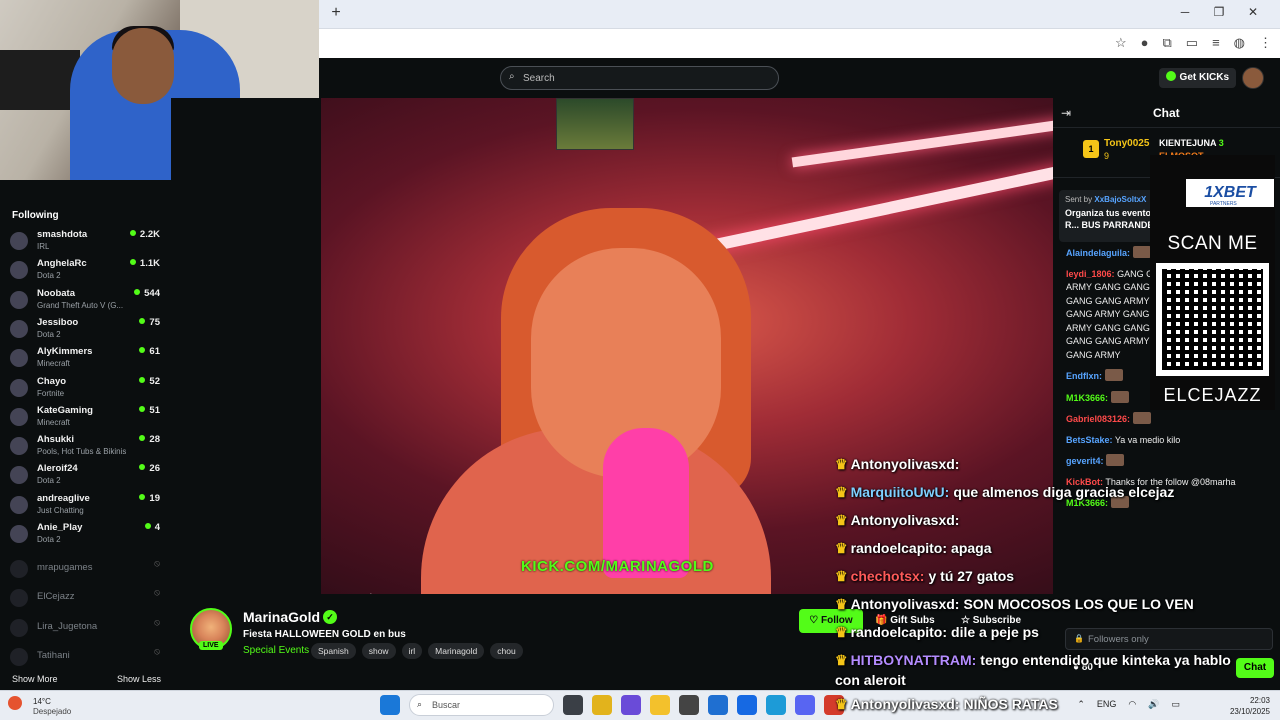 The width and height of the screenshot is (1280, 720). I want to click on get-kicks-button: Get KICKs, so click(1197, 78).